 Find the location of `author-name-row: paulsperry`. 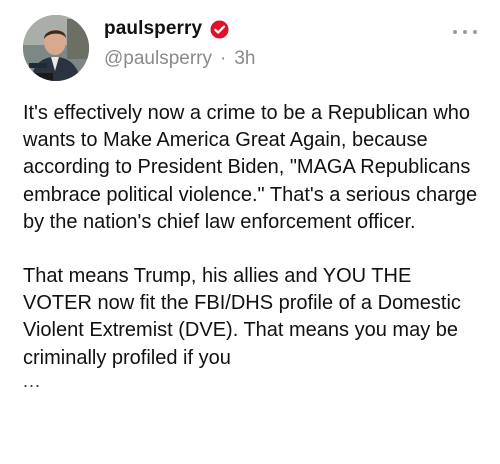

author-name-row: paulsperry is located at coordinates (166, 29).